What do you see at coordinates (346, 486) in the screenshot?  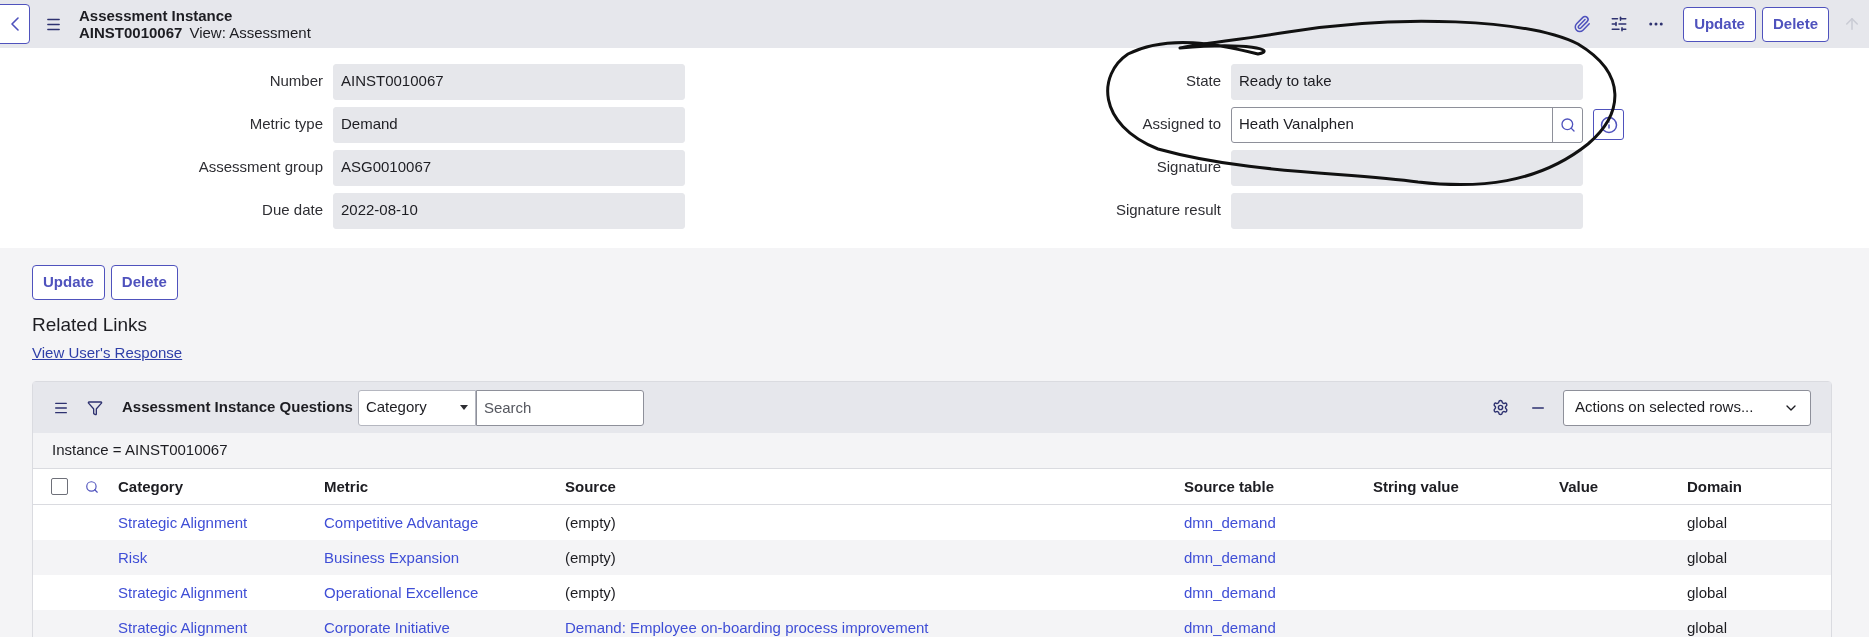 I see `column-header: Metric` at bounding box center [346, 486].